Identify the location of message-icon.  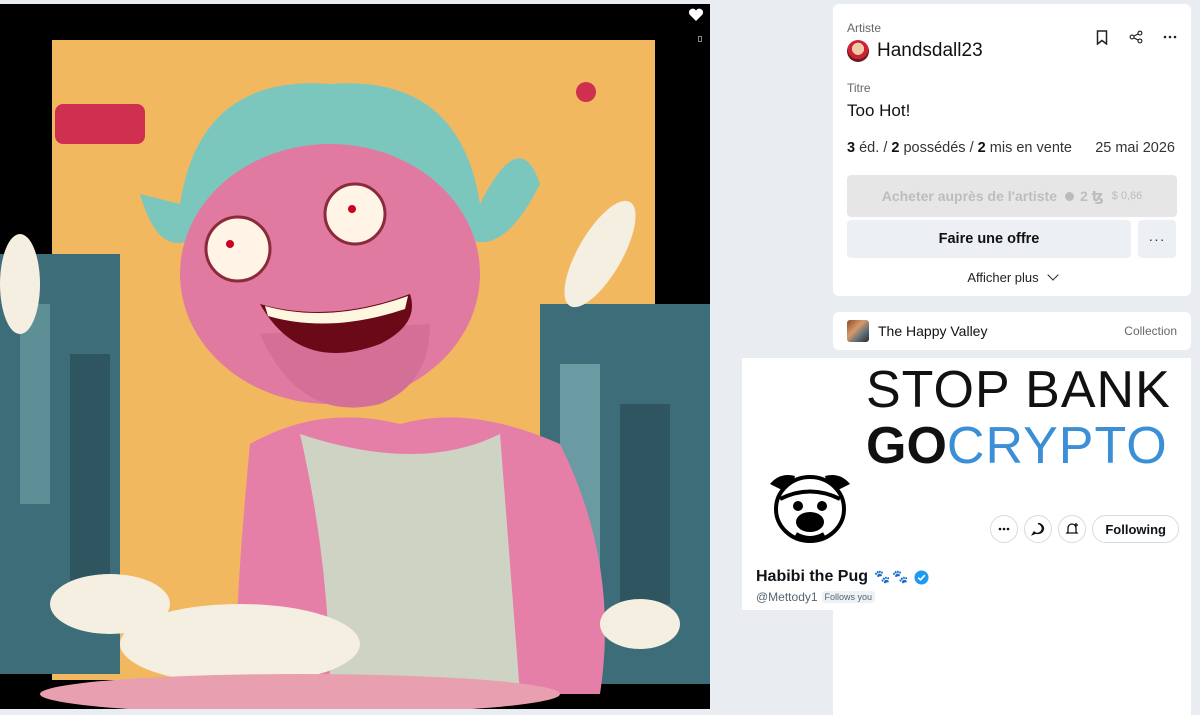
(1038, 529).